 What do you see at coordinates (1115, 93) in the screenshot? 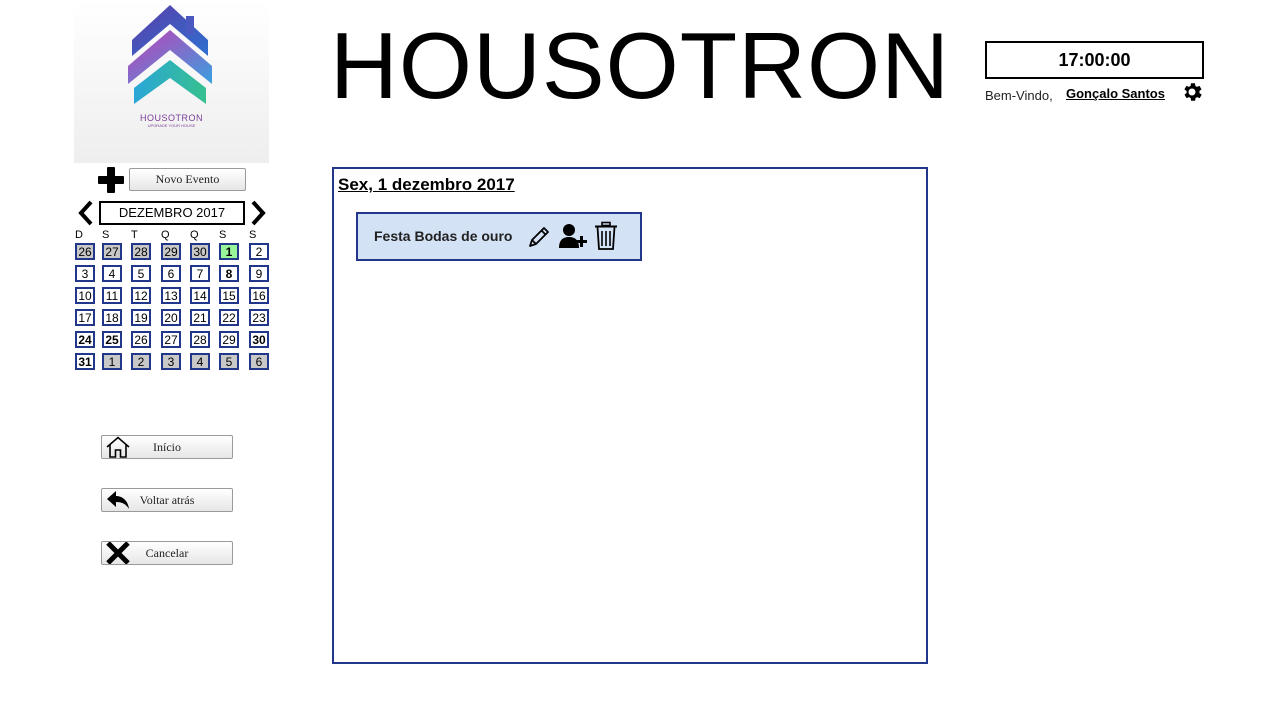
I see `user-name-link: Gonçalo Santos` at bounding box center [1115, 93].